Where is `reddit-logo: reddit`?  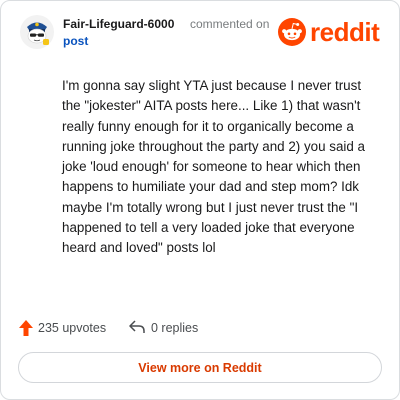
reddit-logo: reddit is located at coordinates (329, 32).